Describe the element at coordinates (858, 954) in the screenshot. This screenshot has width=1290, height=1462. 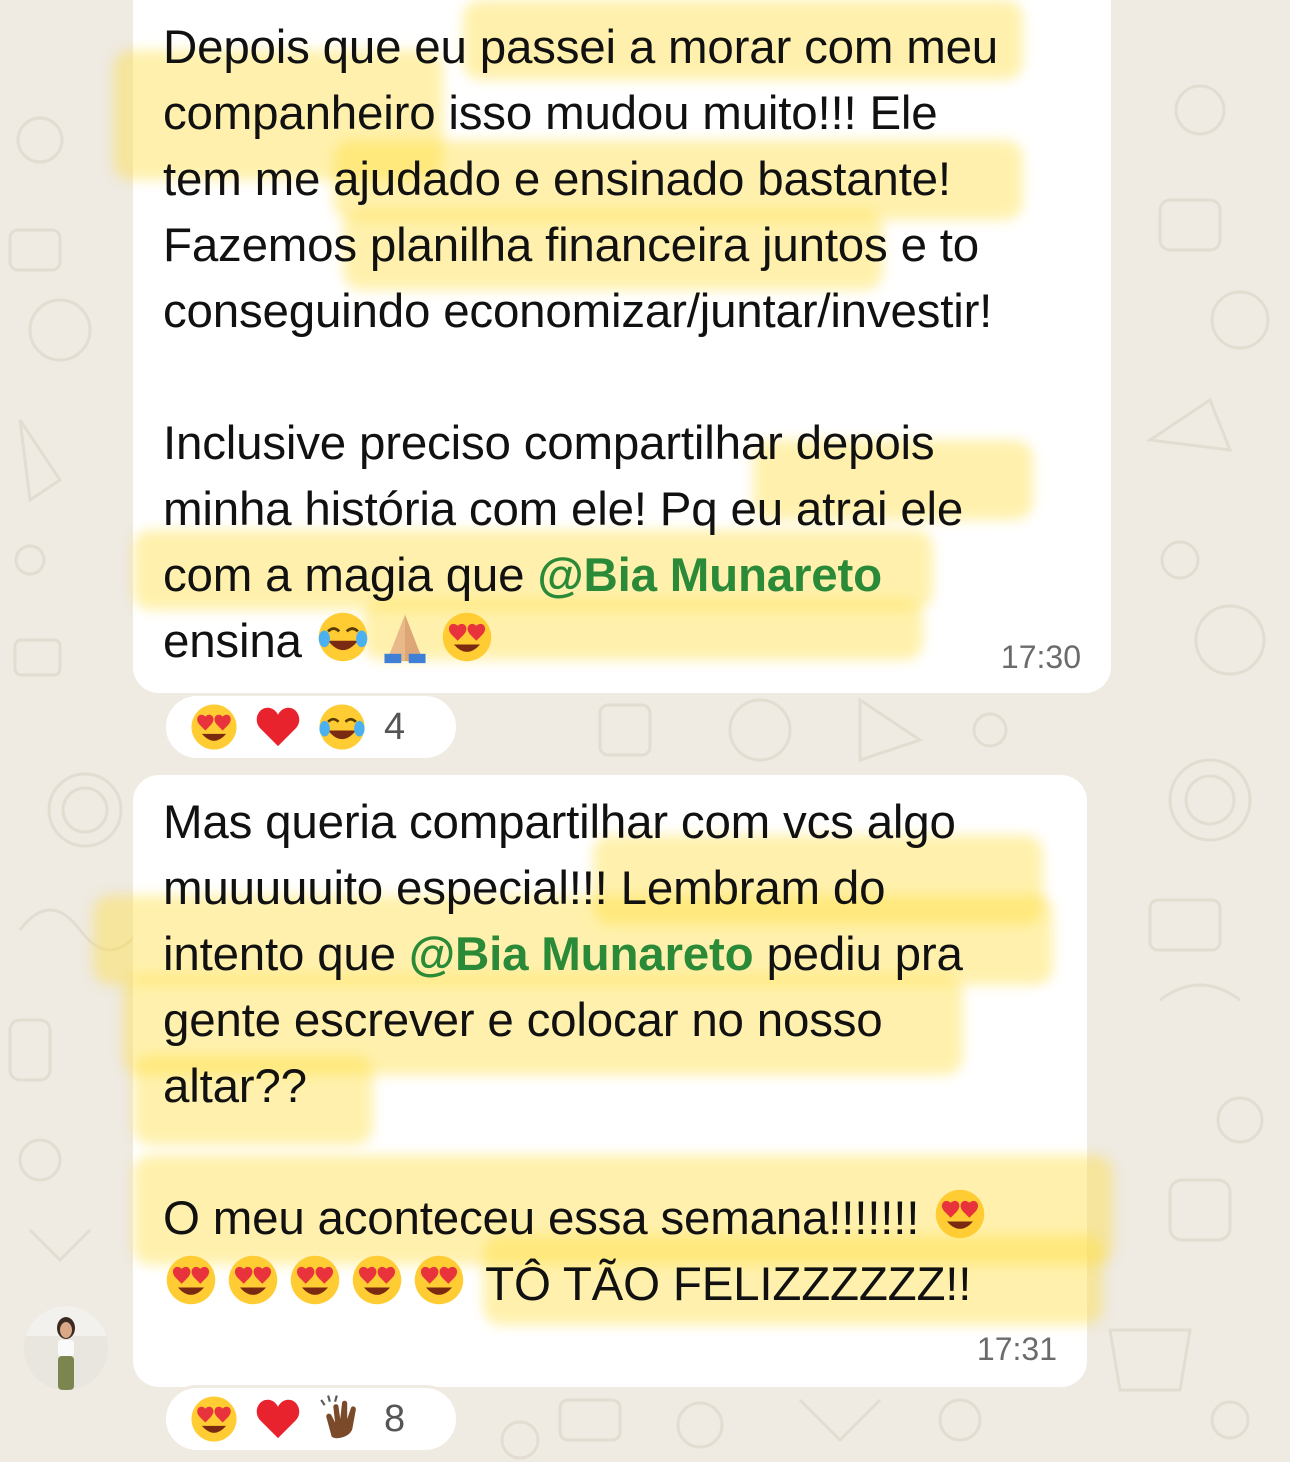
I see `message-line-text: pediu pra` at that location.